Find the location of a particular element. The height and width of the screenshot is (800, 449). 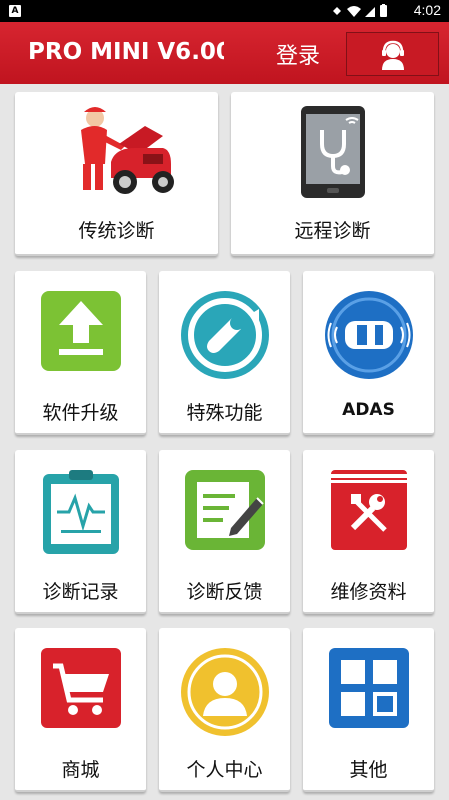

login-button: 登录 is located at coordinates (298, 54).